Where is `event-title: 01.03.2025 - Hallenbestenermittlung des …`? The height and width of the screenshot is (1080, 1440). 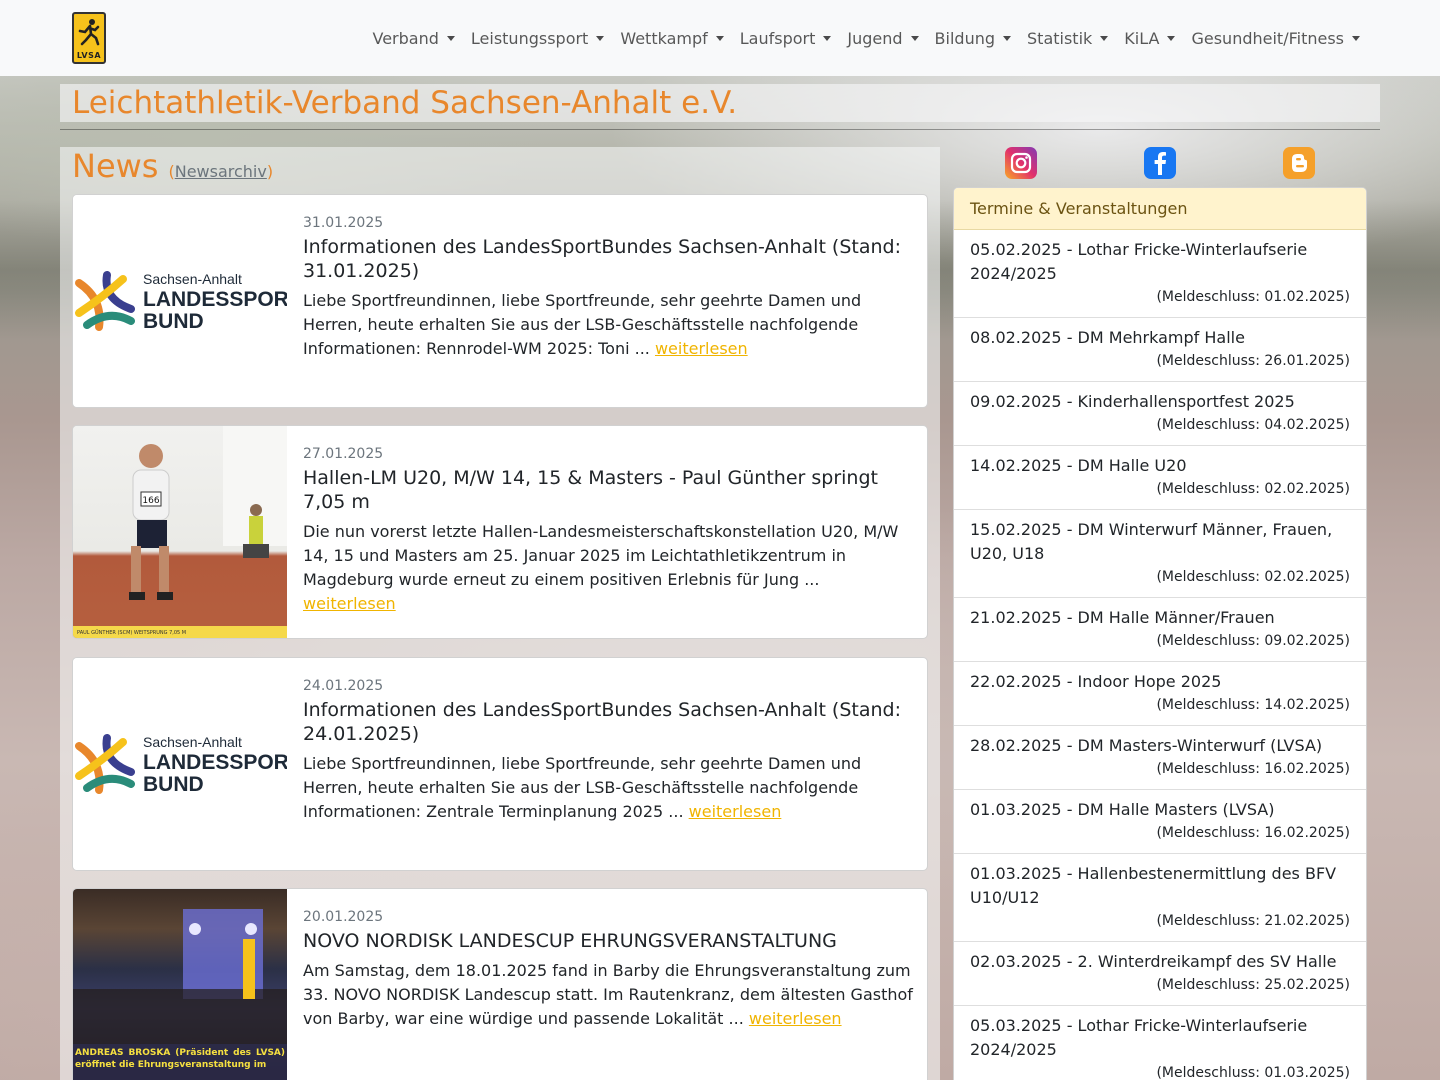
event-title: 01.03.2025 - Hallenbestenermittlung des … is located at coordinates (1153, 885).